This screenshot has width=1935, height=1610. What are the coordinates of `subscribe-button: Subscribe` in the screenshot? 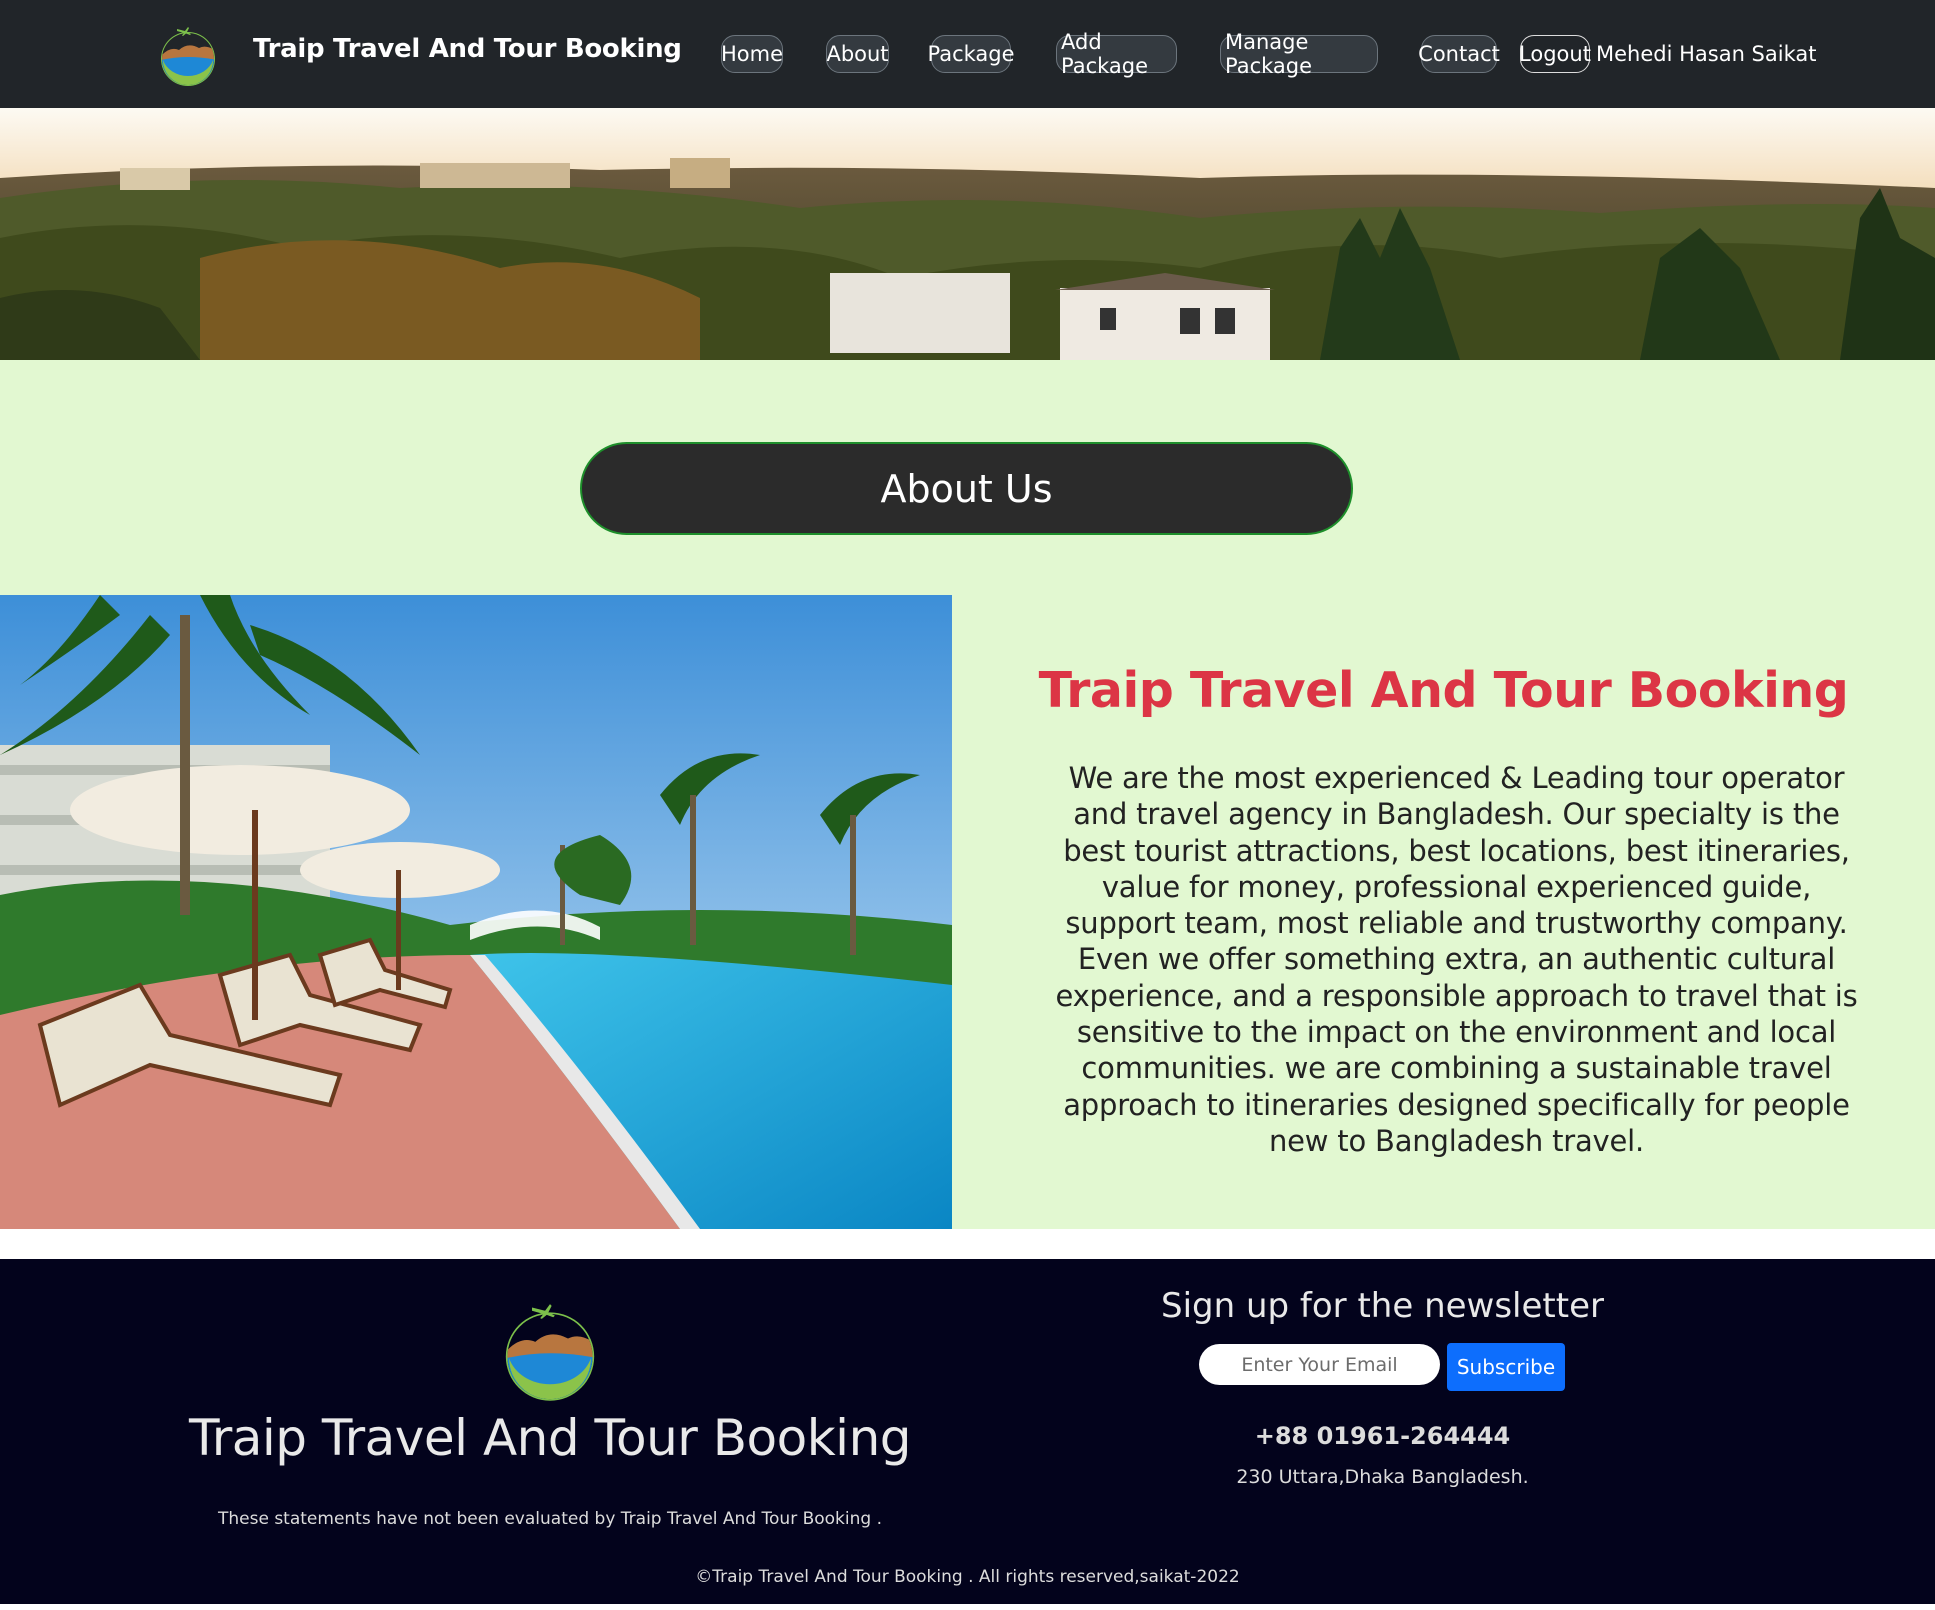 It's located at (1506, 1367).